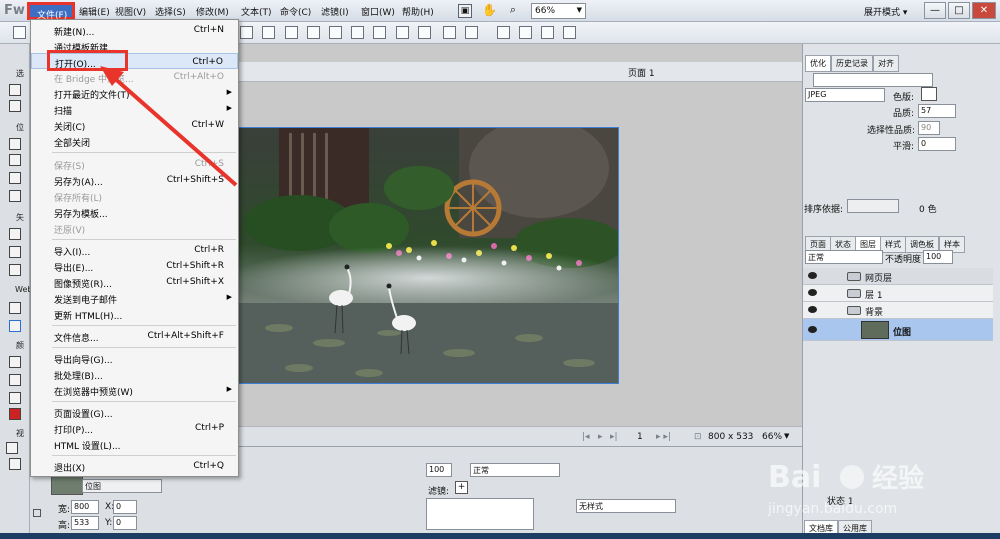  What do you see at coordinates (134, 180) in the screenshot?
I see `menu-item-save-as: 另存为(A)... Ctrl+Shift+S` at bounding box center [134, 180].